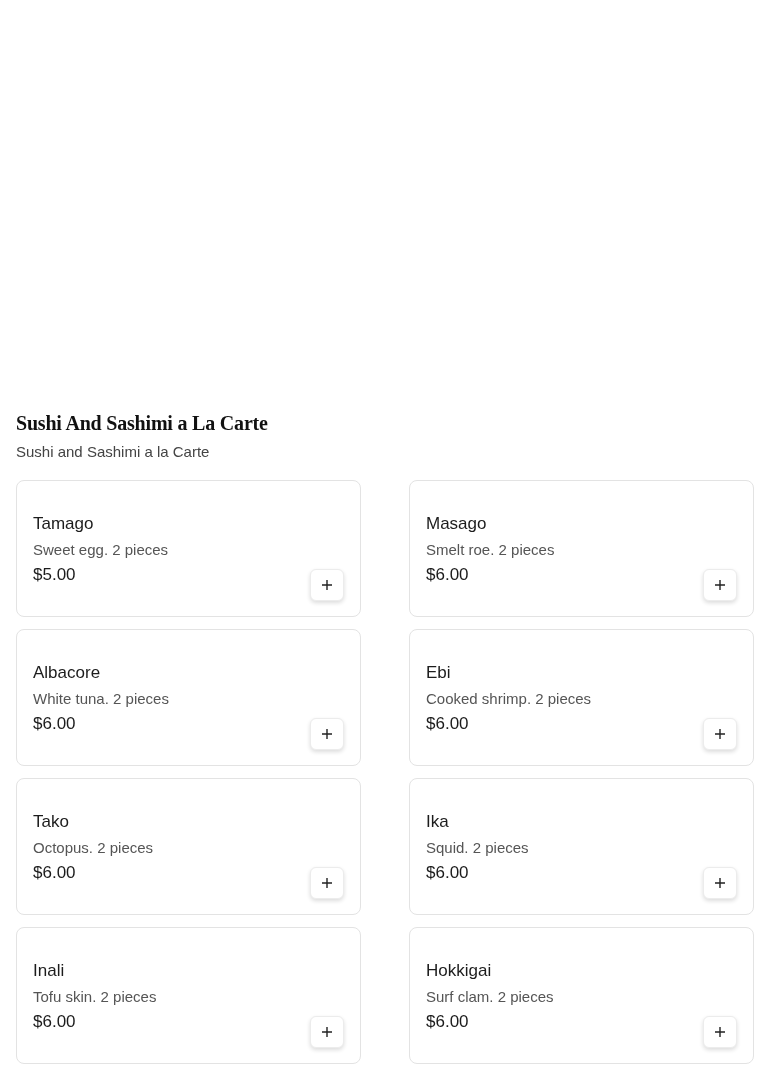  I want to click on item-description: White tuna. 2 pieces, so click(101, 699).